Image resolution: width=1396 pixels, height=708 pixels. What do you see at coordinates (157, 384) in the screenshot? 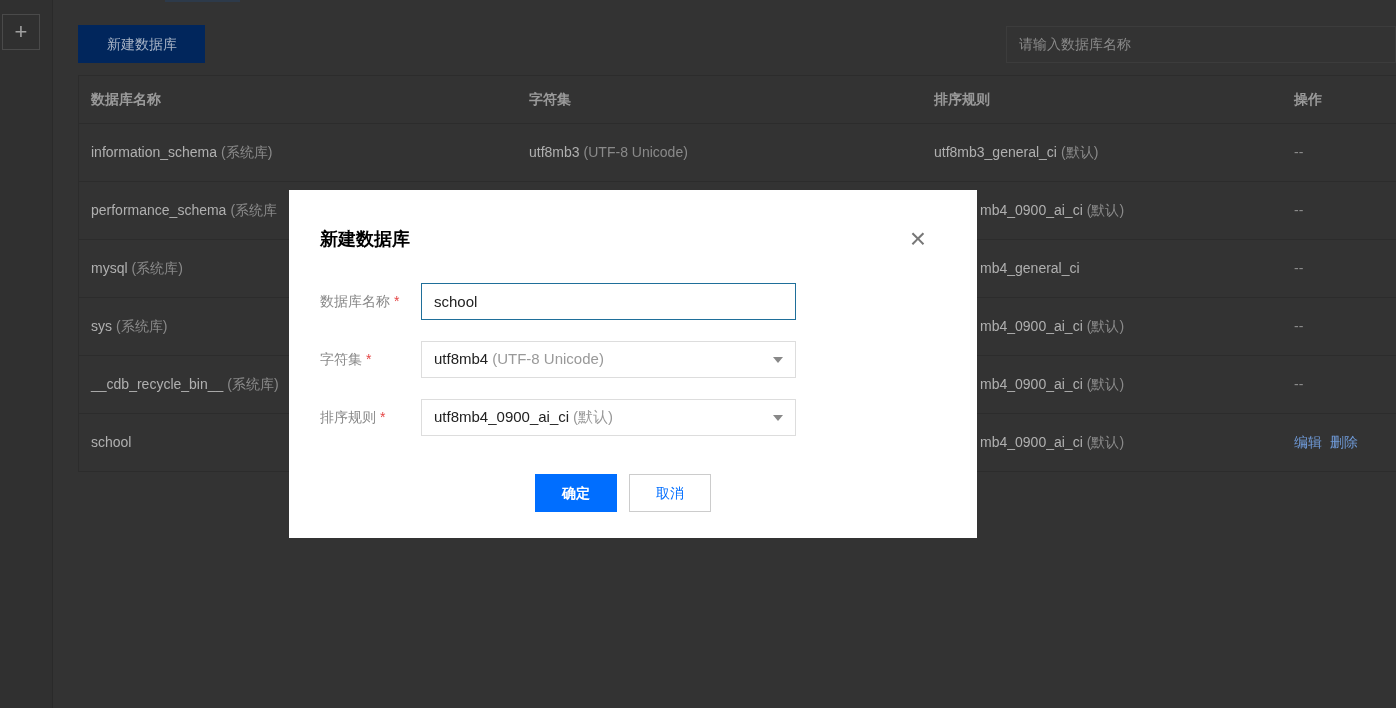
I see `database-name: __cdb_recycle_bin__` at bounding box center [157, 384].